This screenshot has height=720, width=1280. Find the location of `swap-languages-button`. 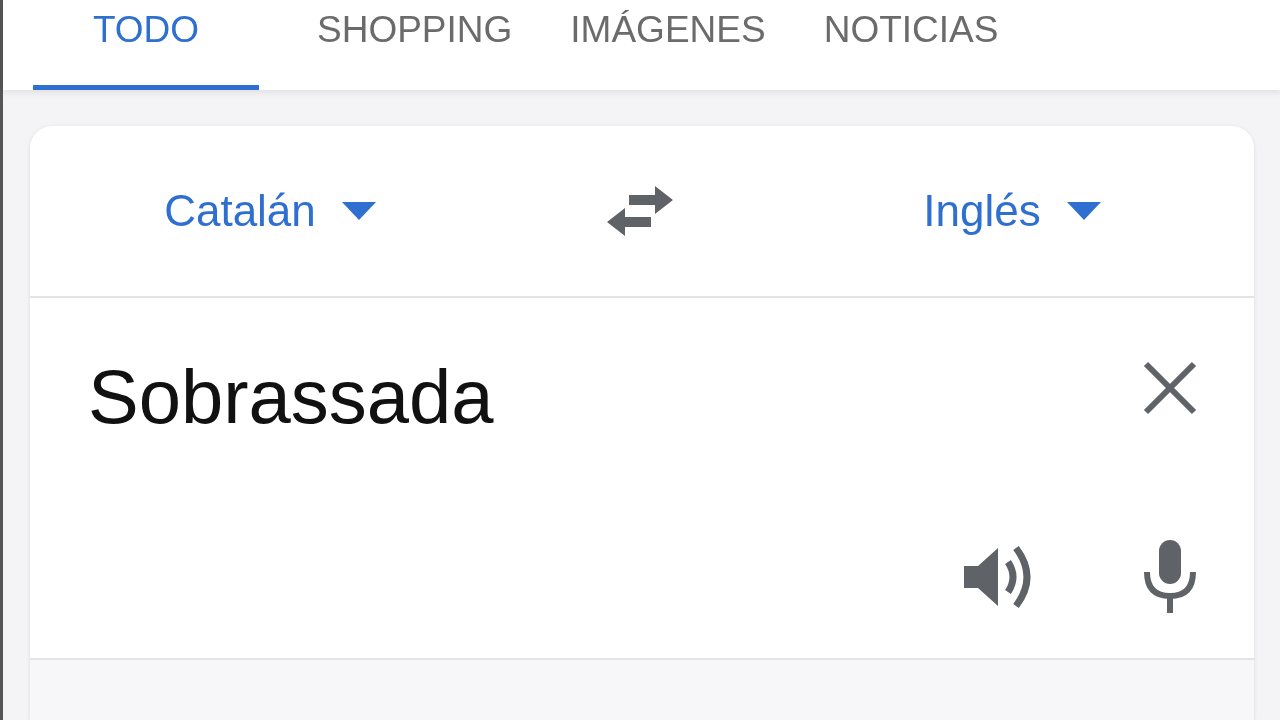

swap-languages-button is located at coordinates (640, 211).